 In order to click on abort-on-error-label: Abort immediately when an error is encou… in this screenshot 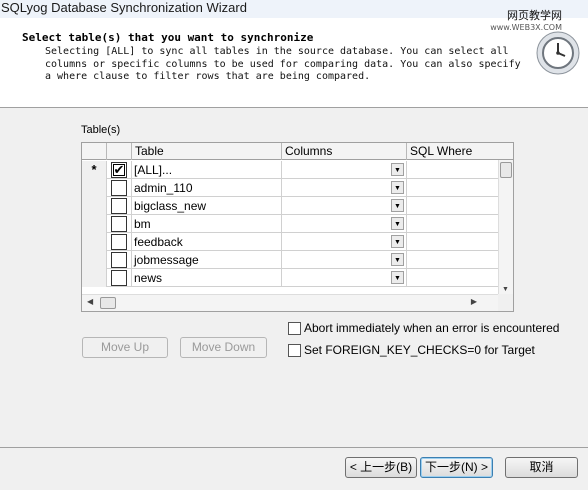, I will do `click(431, 328)`.